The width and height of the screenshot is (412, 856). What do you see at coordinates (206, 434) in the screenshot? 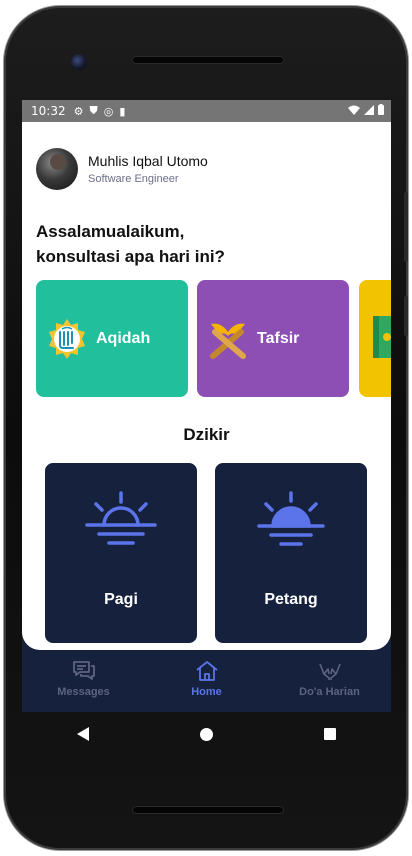
I see `dzikir-title: Dzikir` at bounding box center [206, 434].